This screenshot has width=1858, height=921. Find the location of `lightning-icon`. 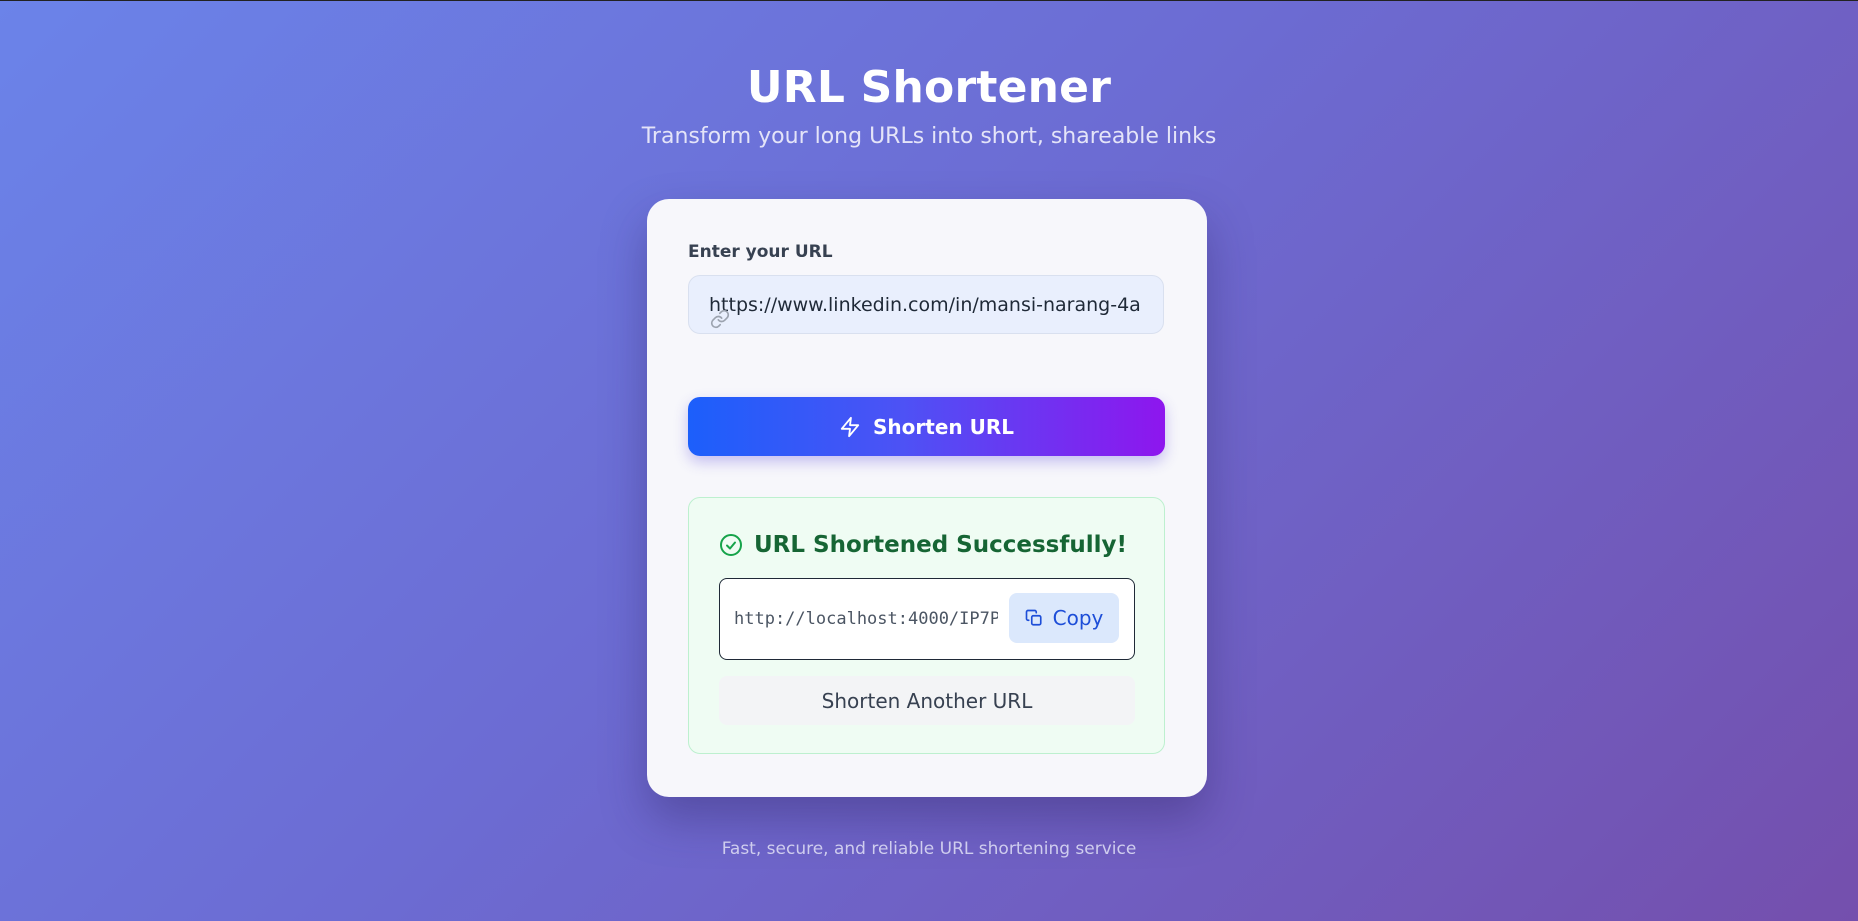

lightning-icon is located at coordinates (850, 426).